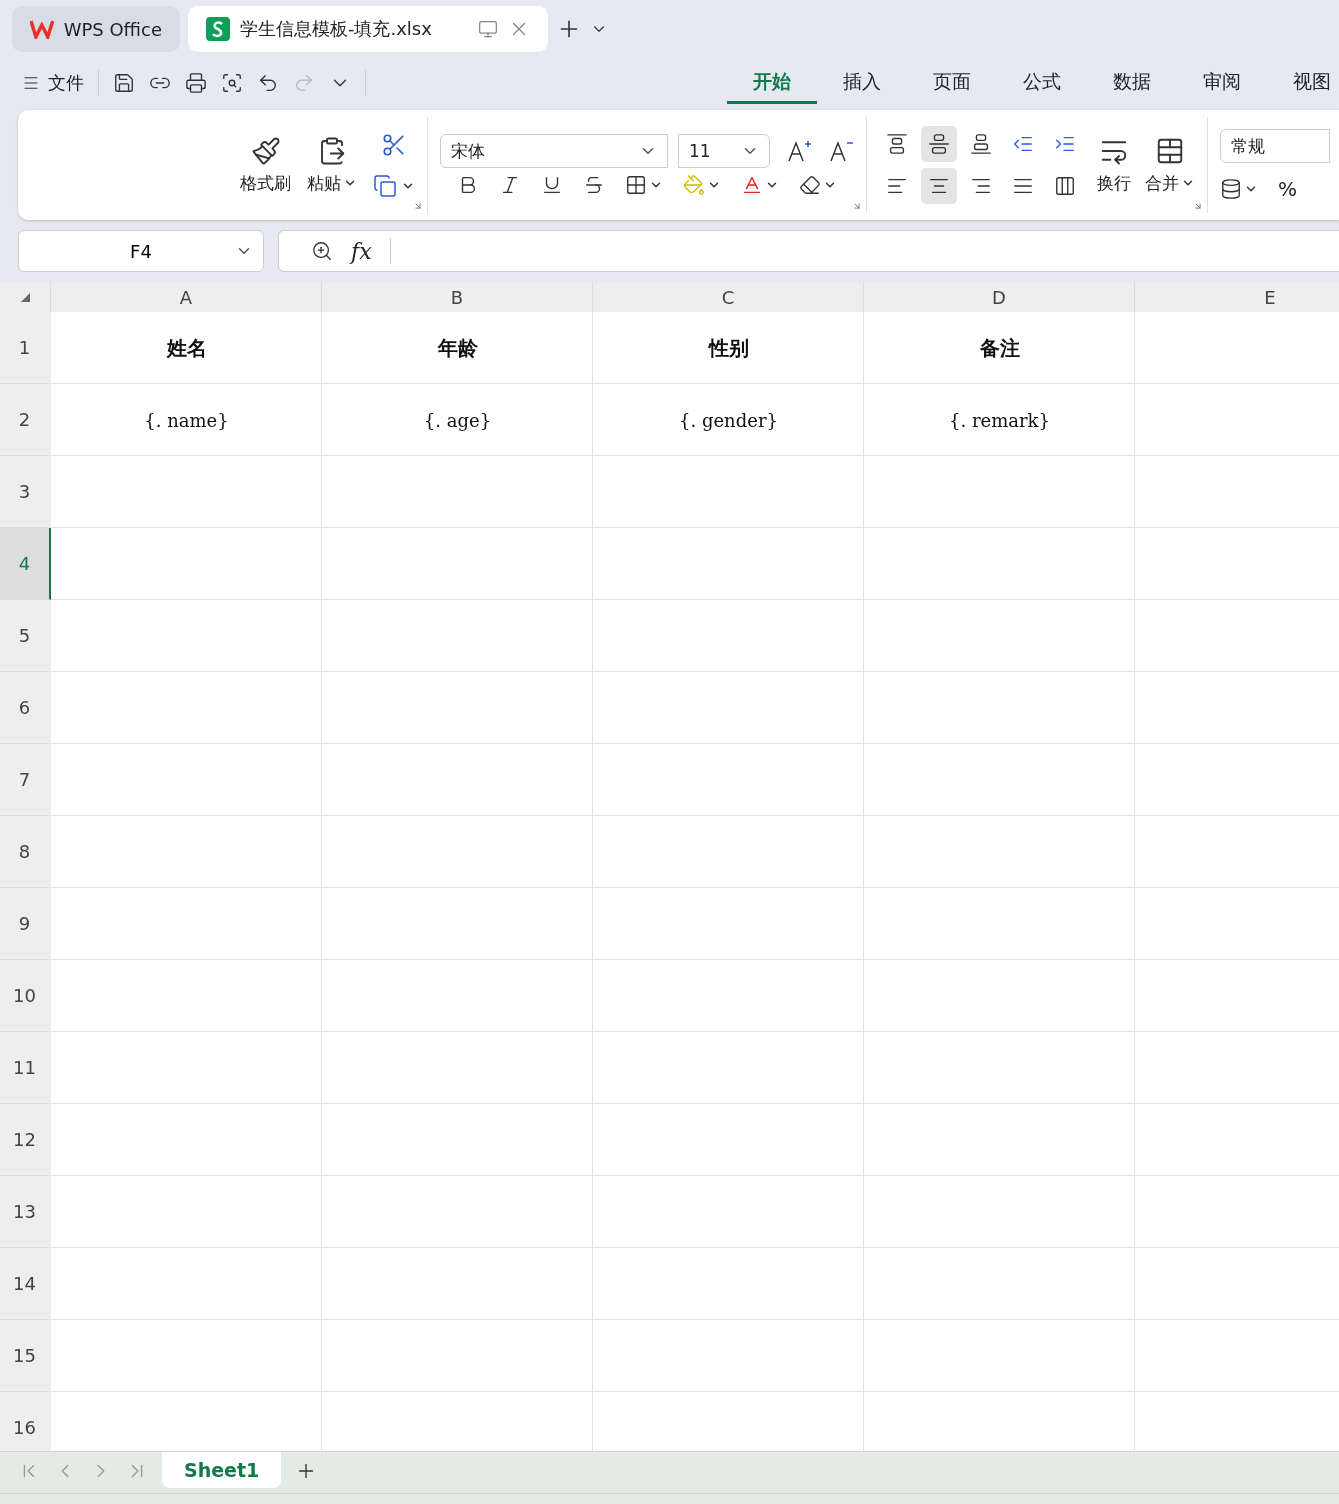  What do you see at coordinates (25, 1284) in the screenshot?
I see `row-header: 14` at bounding box center [25, 1284].